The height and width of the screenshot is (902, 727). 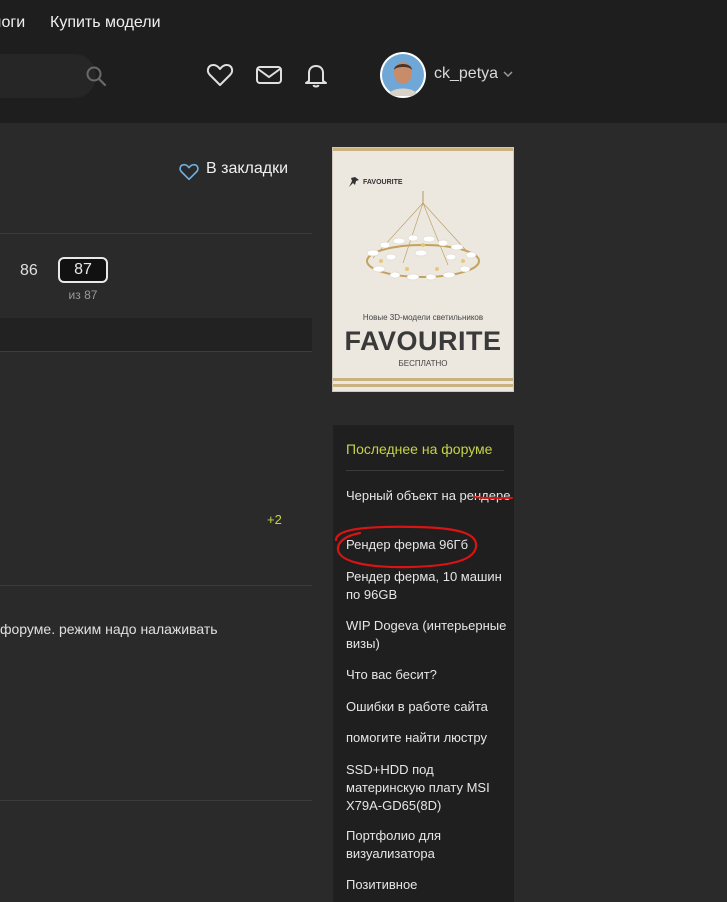 What do you see at coordinates (109, 629) in the screenshot?
I see `post-text: форуме. режим надо налаживать` at bounding box center [109, 629].